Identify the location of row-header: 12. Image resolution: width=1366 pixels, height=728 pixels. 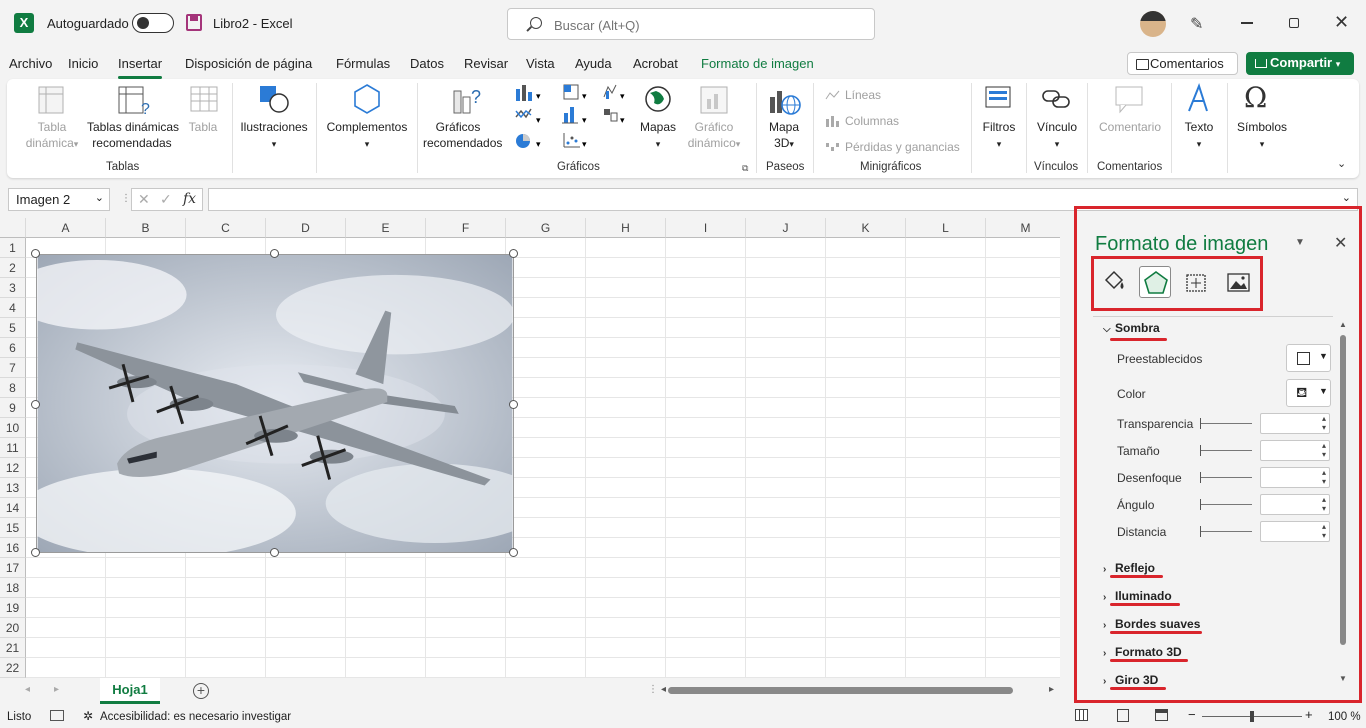
(13, 468).